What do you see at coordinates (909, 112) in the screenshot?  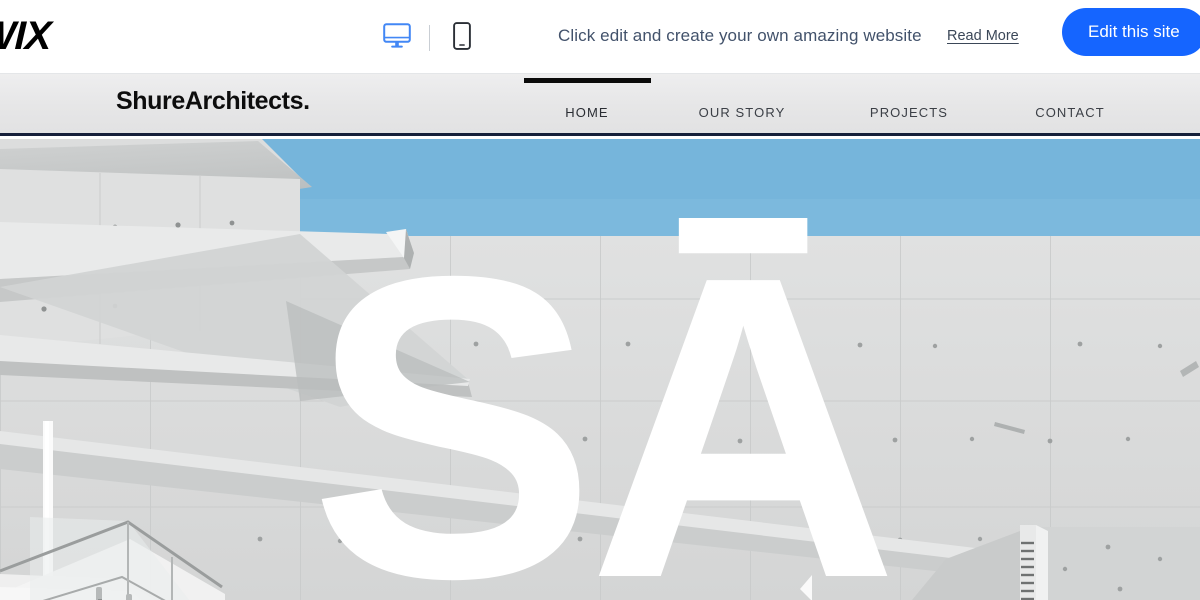 I see `nav-item-projects: PROJECTS` at bounding box center [909, 112].